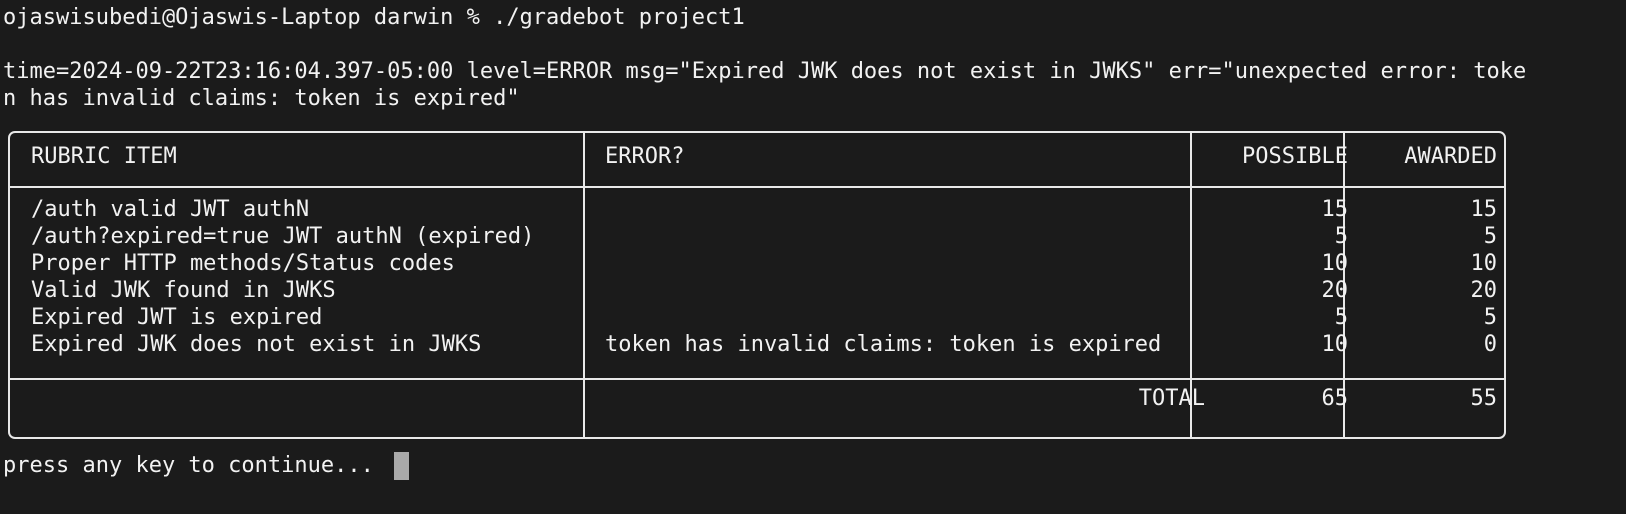 The image size is (1626, 514). What do you see at coordinates (1335, 290) in the screenshot?
I see `row-possible: 20` at bounding box center [1335, 290].